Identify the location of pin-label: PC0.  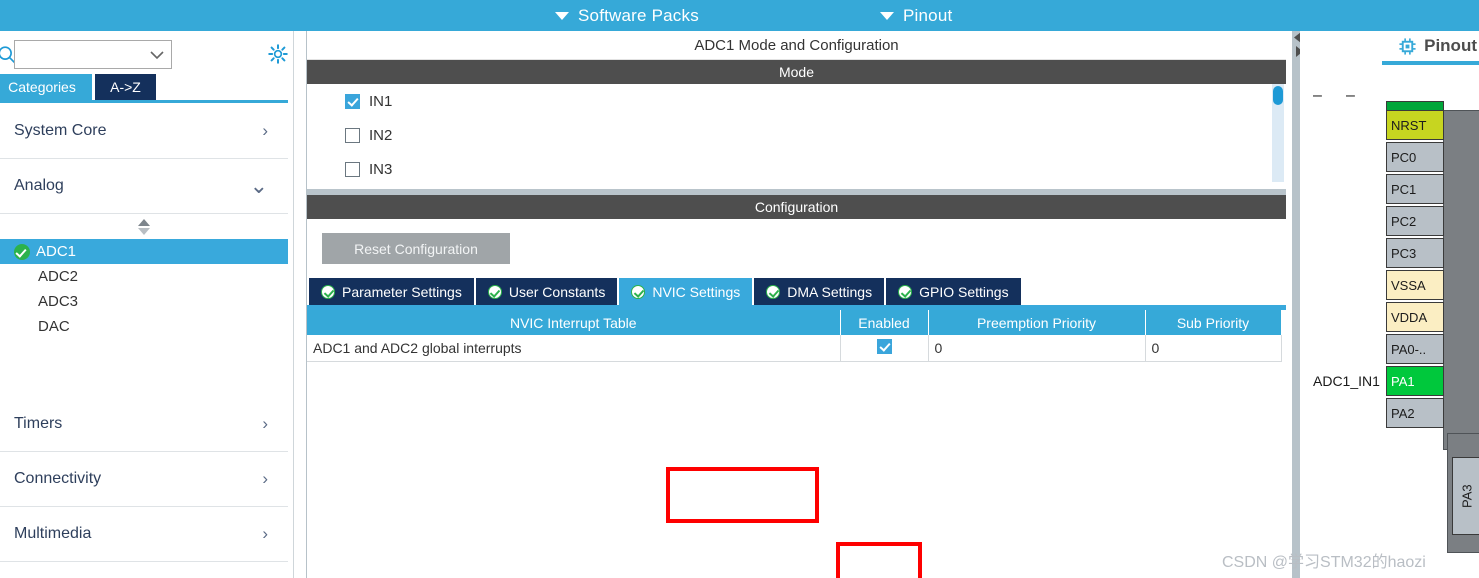
(1404, 157).